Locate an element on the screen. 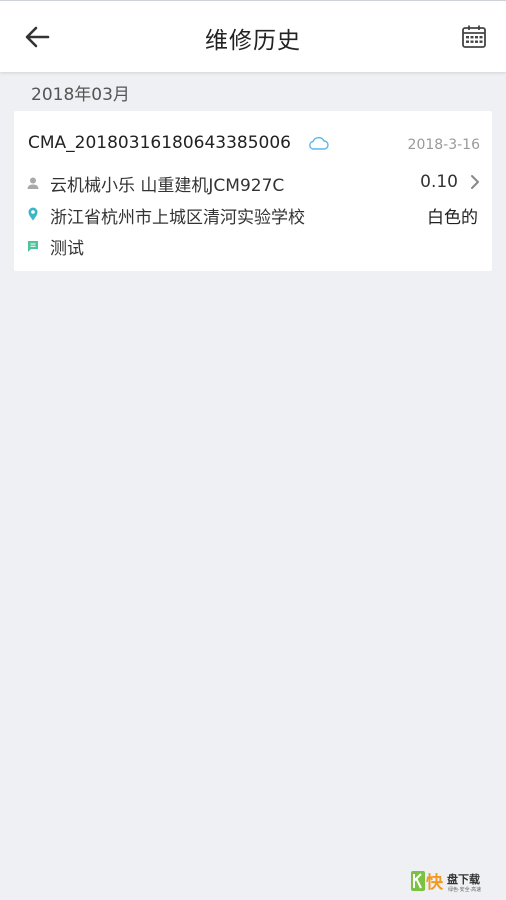  customer-machine-text: 云机械小乐 山重建机JCM927C is located at coordinates (167, 186).